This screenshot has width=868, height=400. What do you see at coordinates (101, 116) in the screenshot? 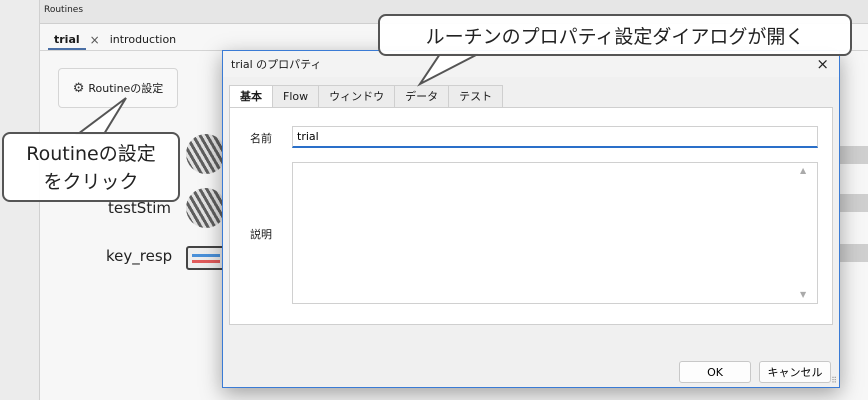
I see `callout-left-tail` at bounding box center [101, 116].